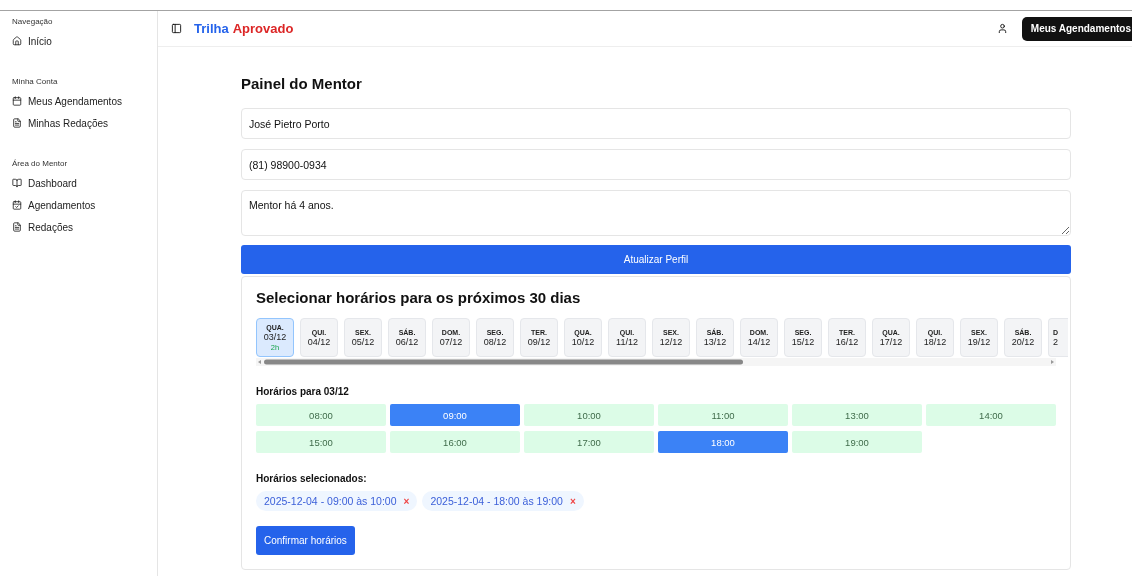 The image size is (1132, 576). What do you see at coordinates (17, 205) in the screenshot?
I see `calendar-check-icon` at bounding box center [17, 205].